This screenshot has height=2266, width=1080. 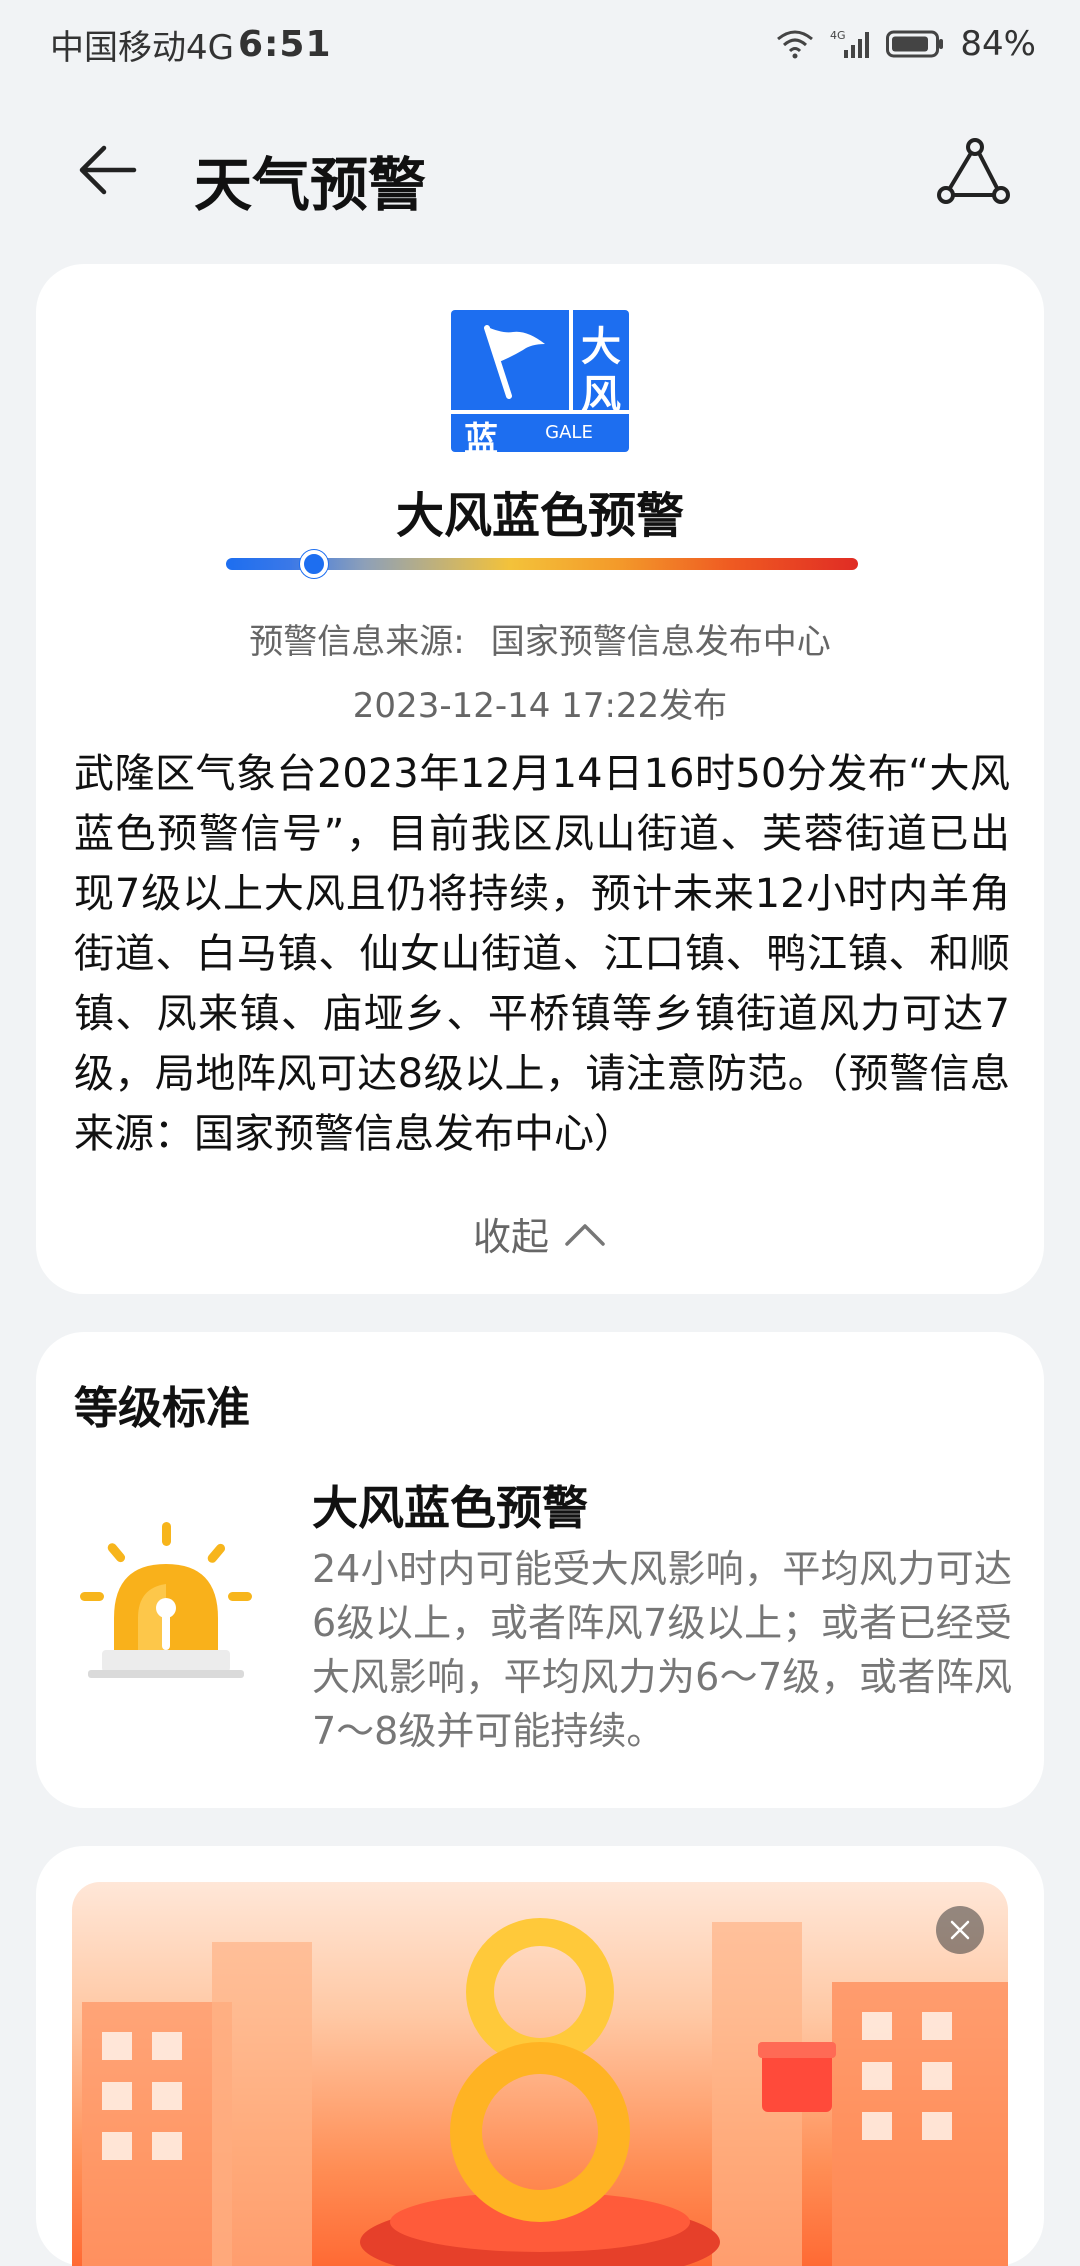 What do you see at coordinates (601, 395) in the screenshot?
I see `icon-char-mid: 风` at bounding box center [601, 395].